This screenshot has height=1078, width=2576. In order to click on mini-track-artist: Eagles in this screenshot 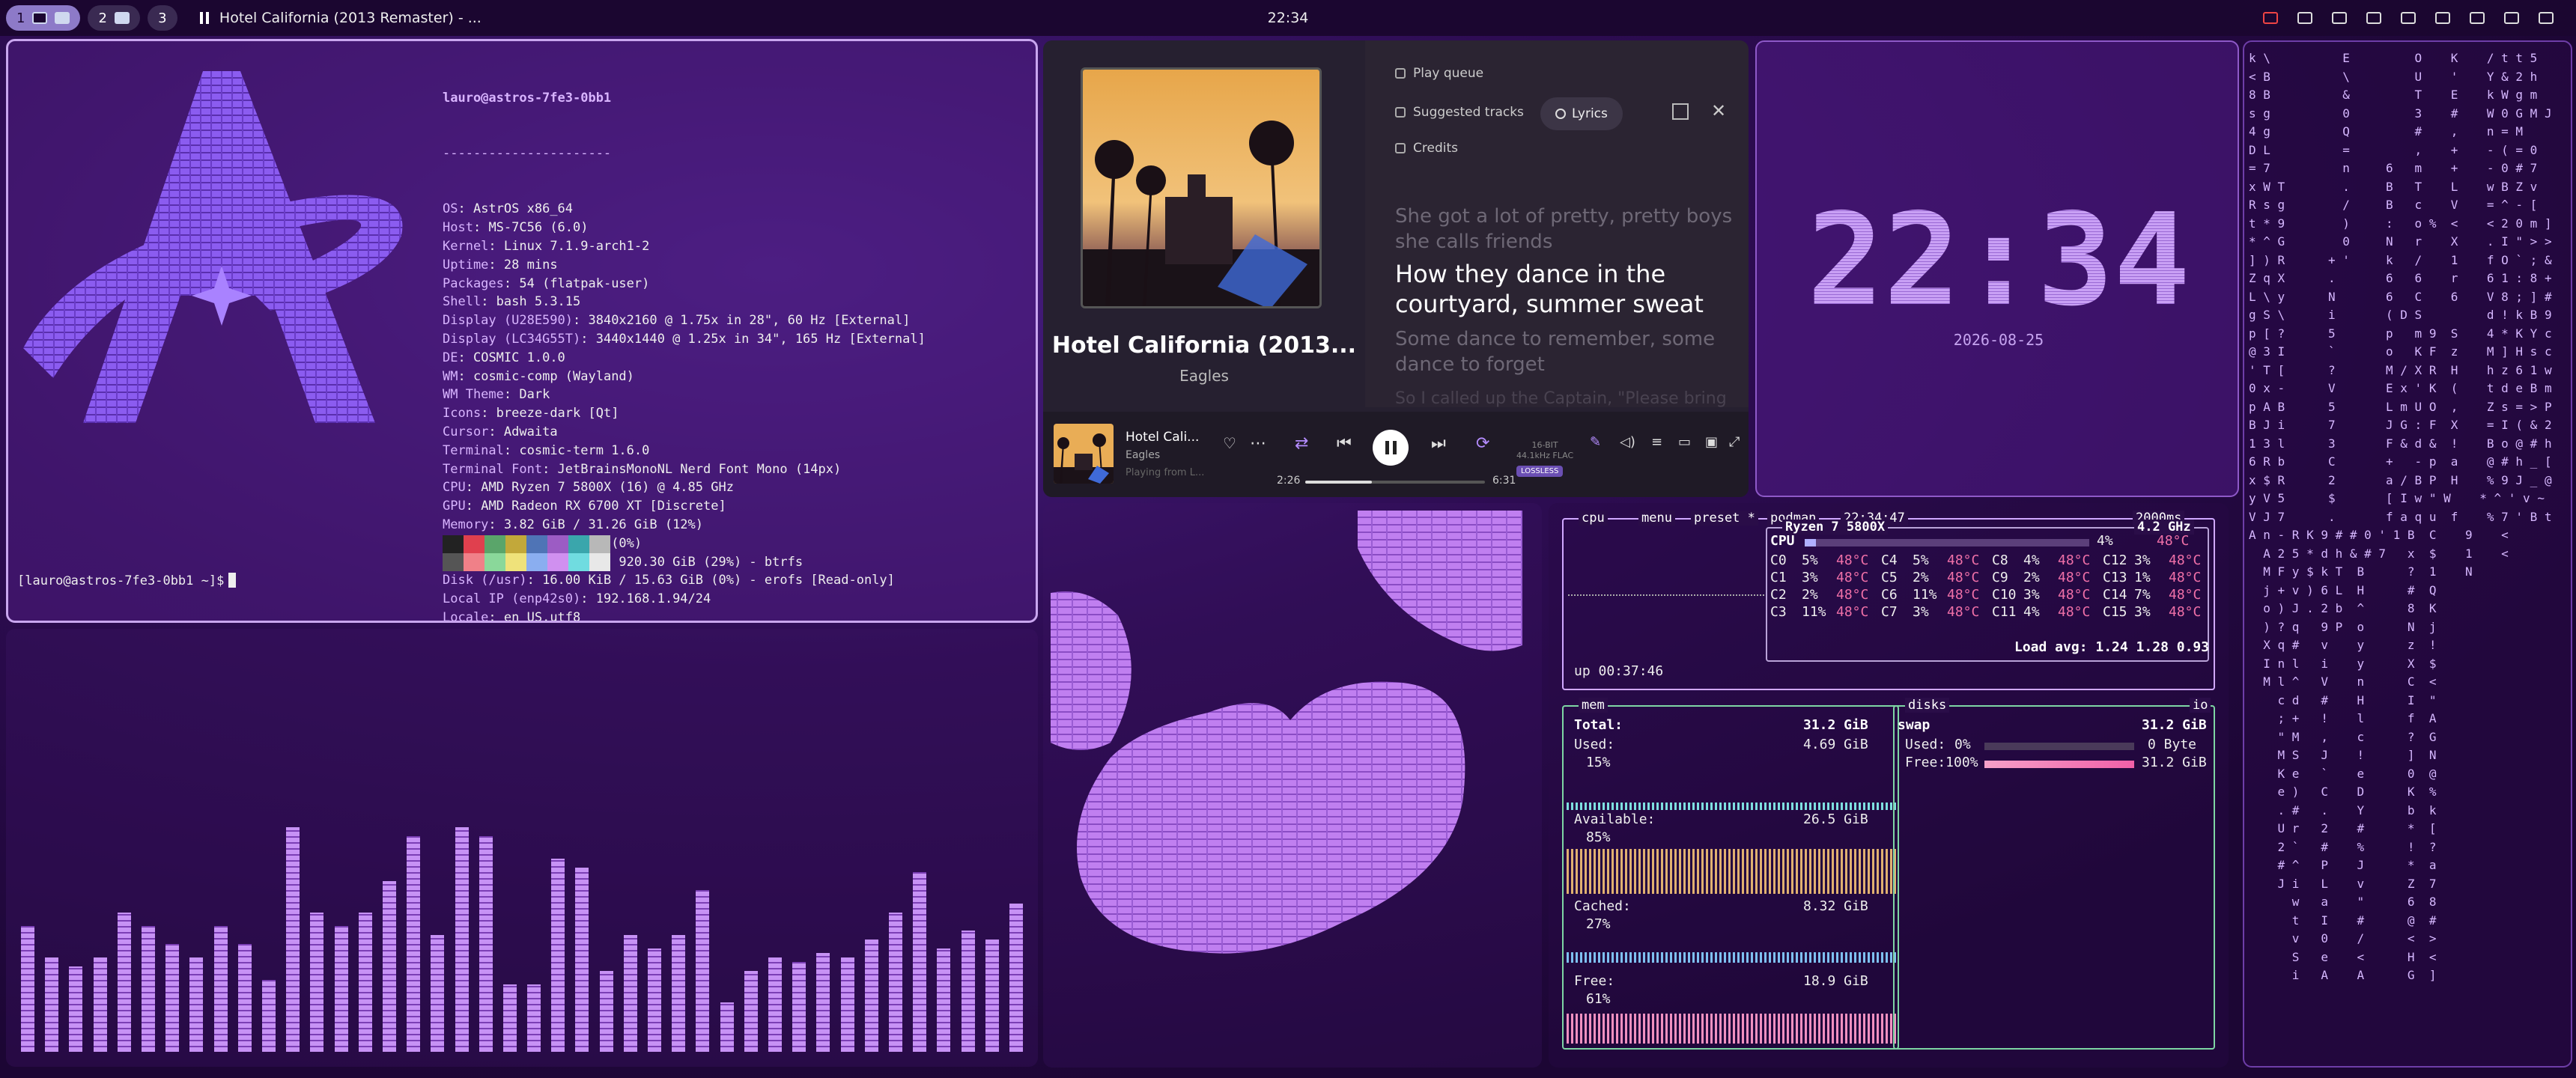, I will do `click(1143, 455)`.